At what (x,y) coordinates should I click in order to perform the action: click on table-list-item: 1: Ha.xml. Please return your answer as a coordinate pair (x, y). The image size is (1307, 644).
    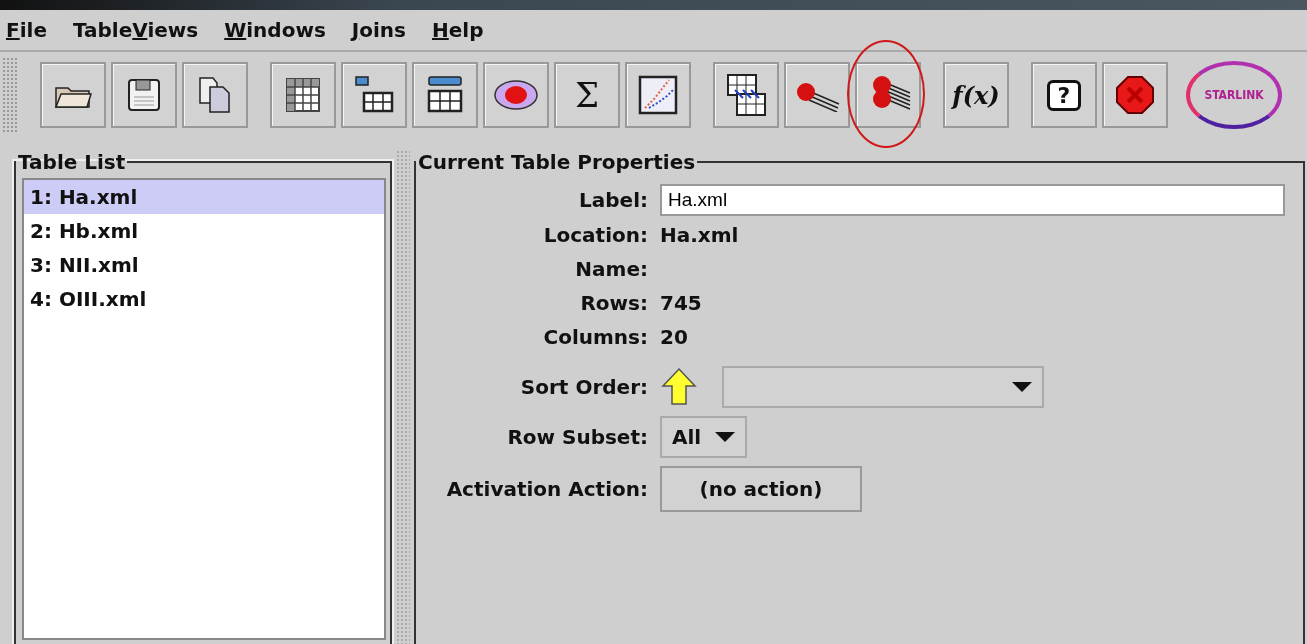
    Looking at the image, I should click on (204, 197).